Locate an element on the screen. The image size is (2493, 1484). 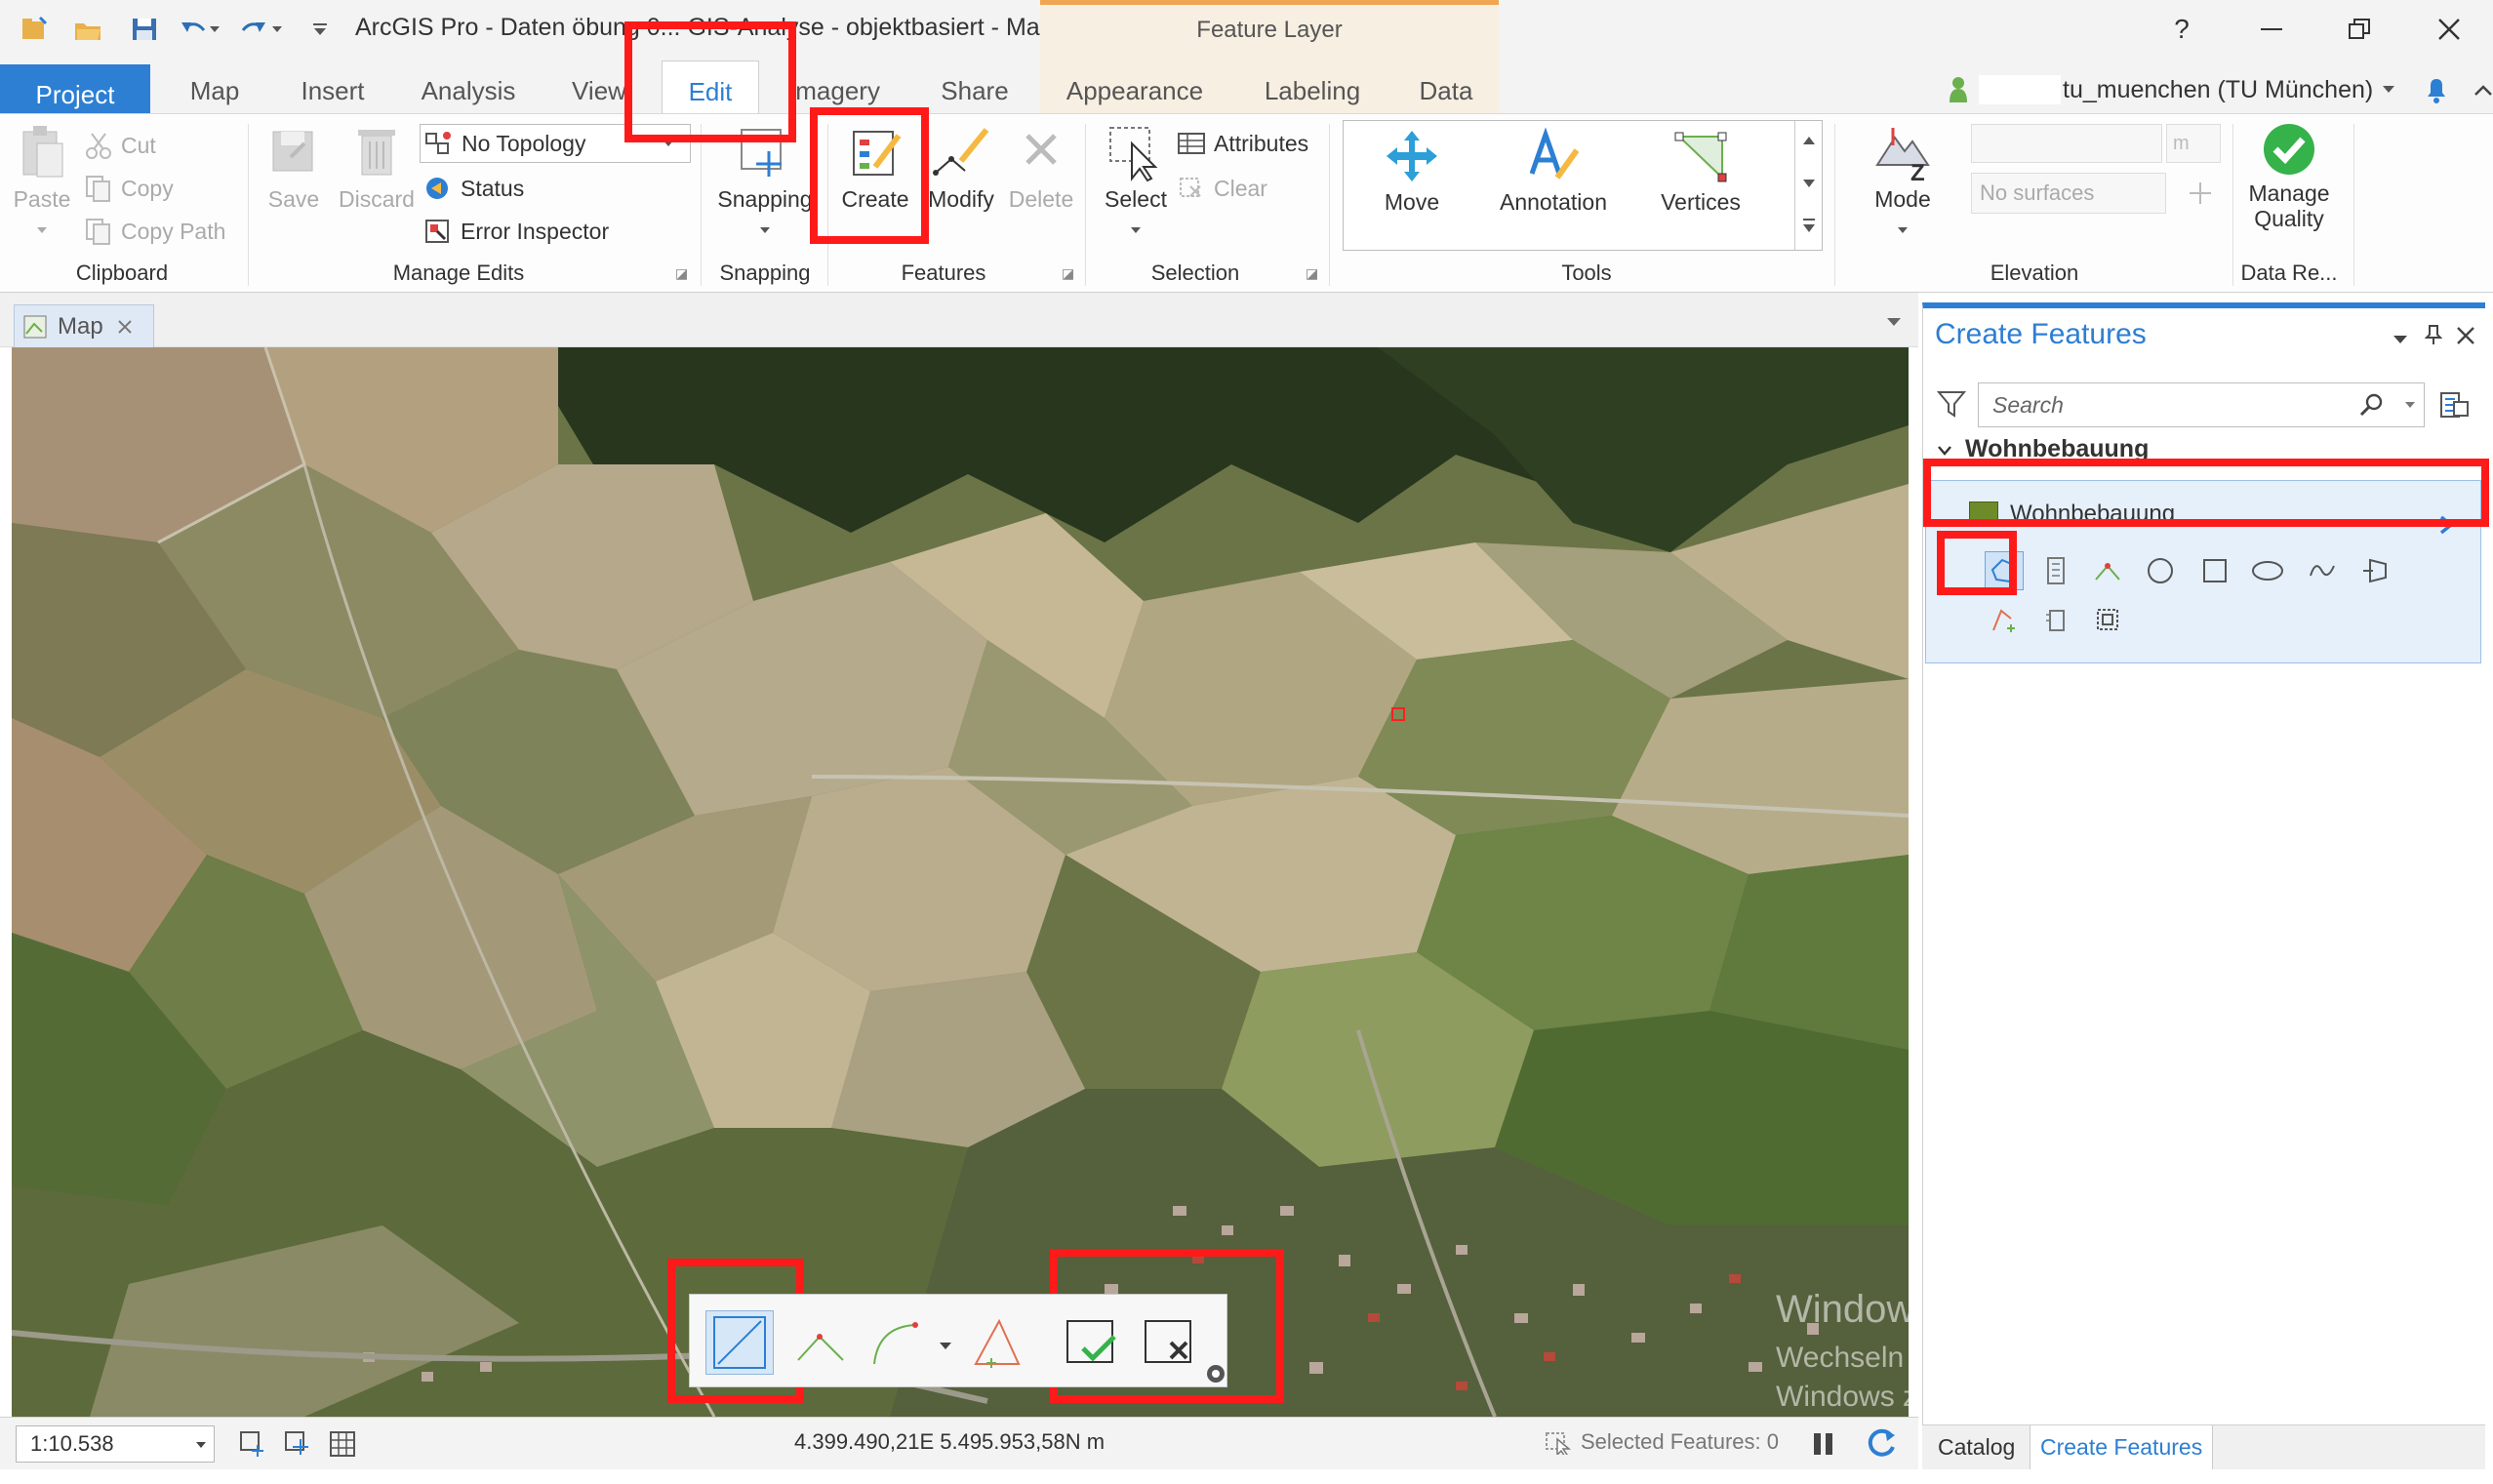
refresh-icon is located at coordinates (1881, 1443).